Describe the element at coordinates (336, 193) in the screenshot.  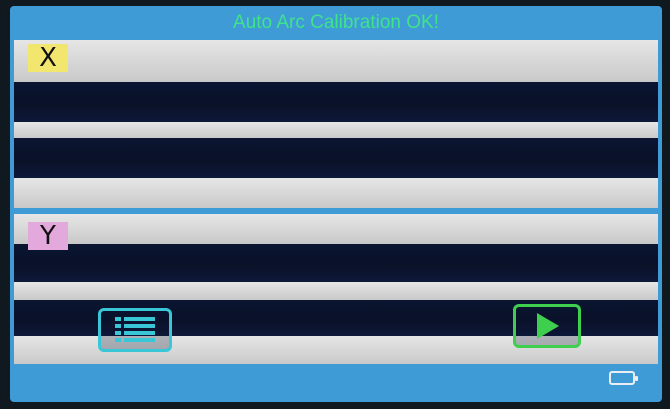
I see `x-background-band-bottom` at that location.